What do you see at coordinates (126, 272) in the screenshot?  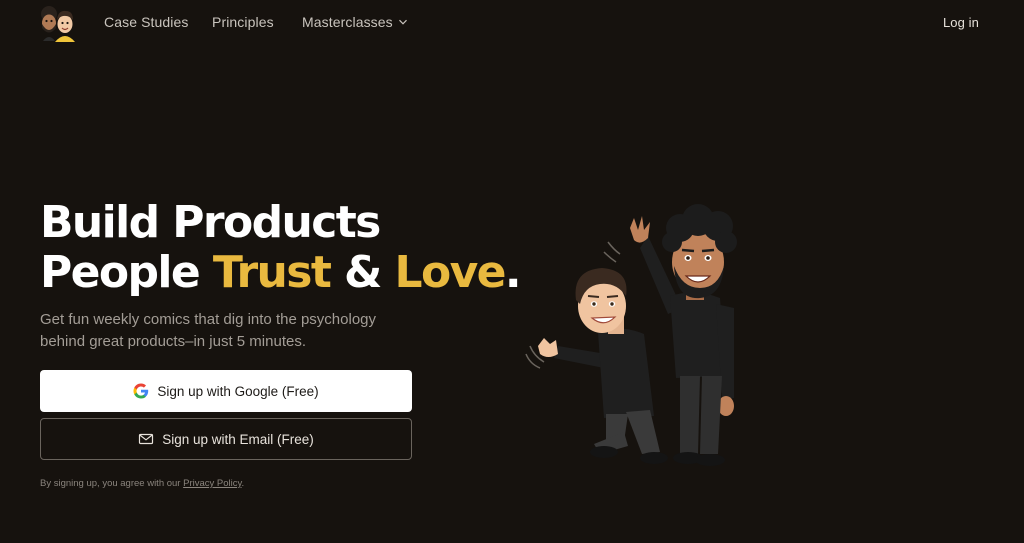 I see `hero-title-people: People` at bounding box center [126, 272].